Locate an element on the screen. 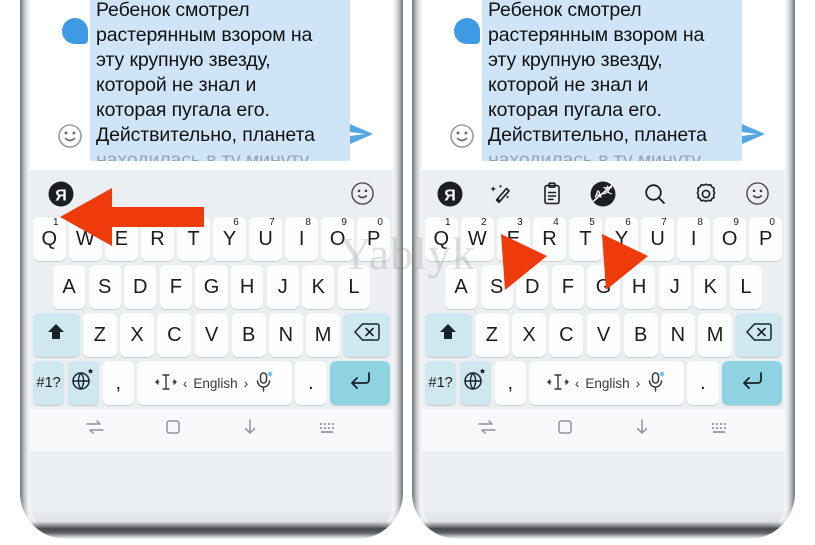 This screenshot has height=545, width=815. gear-icon is located at coordinates (706, 193).